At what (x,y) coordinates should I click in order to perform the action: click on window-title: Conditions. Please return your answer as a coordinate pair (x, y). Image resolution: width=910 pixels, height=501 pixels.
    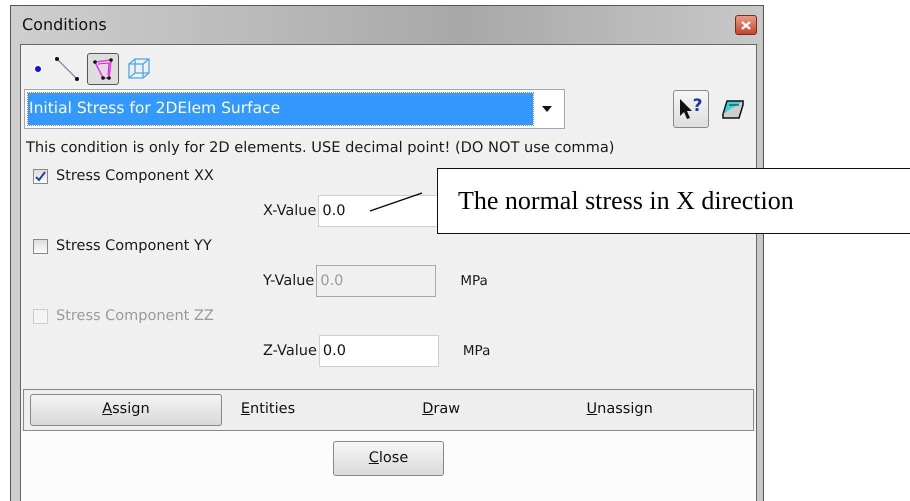
    Looking at the image, I should click on (64, 25).